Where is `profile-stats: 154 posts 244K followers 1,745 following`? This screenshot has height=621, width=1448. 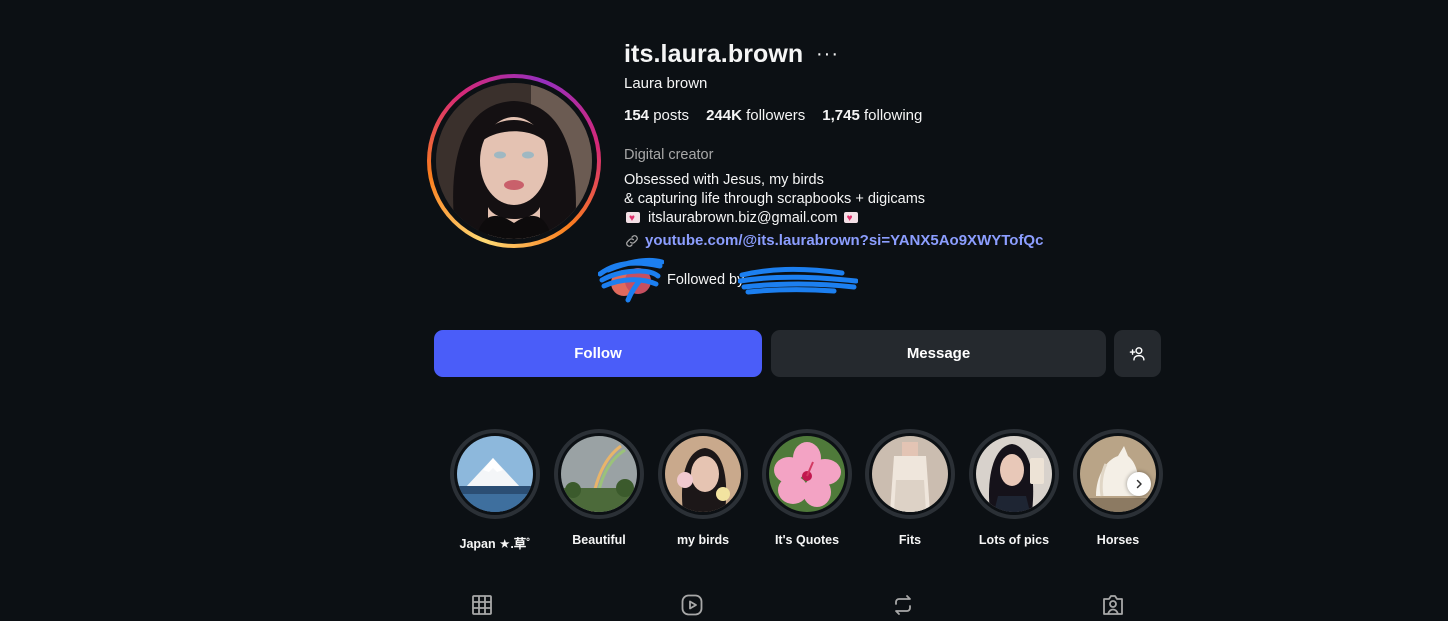
profile-stats: 154 posts 244K followers 1,745 following is located at coordinates (773, 115).